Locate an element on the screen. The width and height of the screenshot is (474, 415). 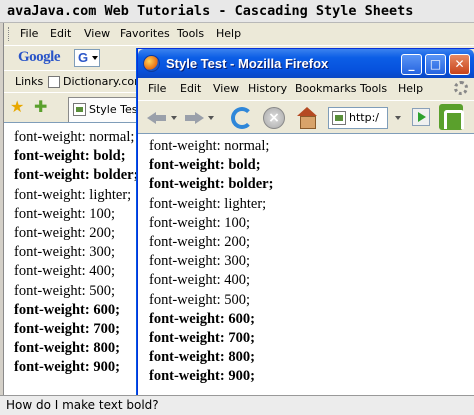
tutorial-caption: How do I make text bold? is located at coordinates (237, 405).